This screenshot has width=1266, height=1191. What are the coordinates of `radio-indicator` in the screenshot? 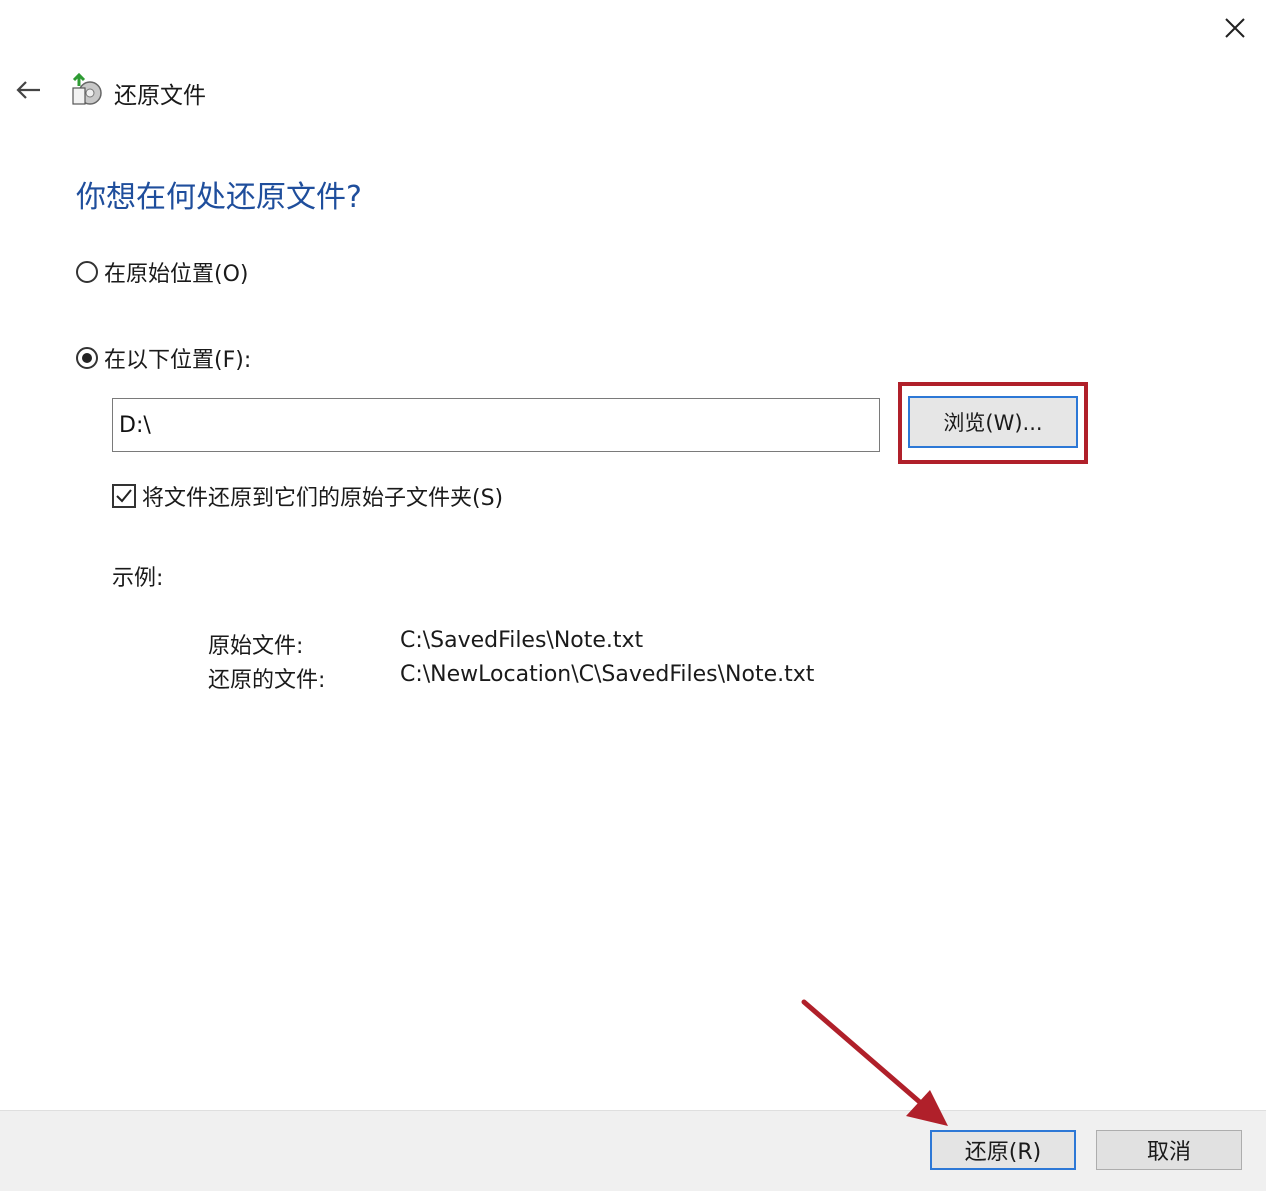 It's located at (87, 272).